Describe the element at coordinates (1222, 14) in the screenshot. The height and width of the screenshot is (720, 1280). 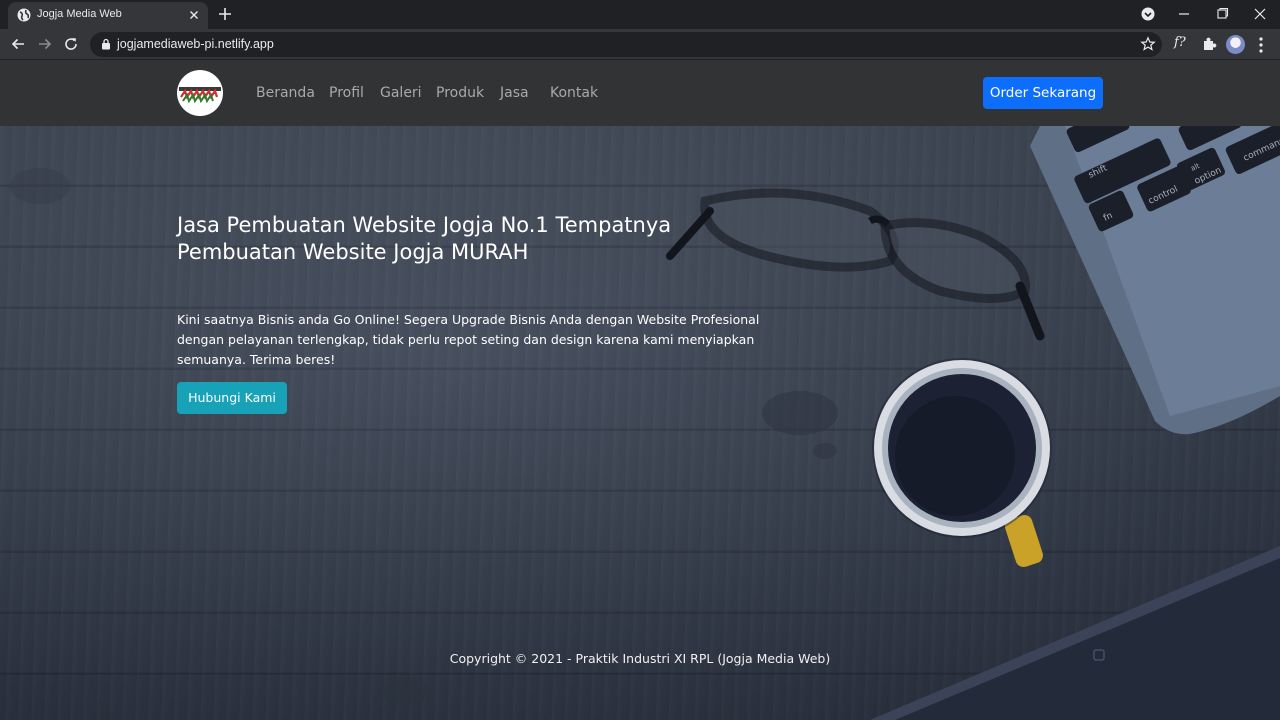
I see `restore-icon` at that location.